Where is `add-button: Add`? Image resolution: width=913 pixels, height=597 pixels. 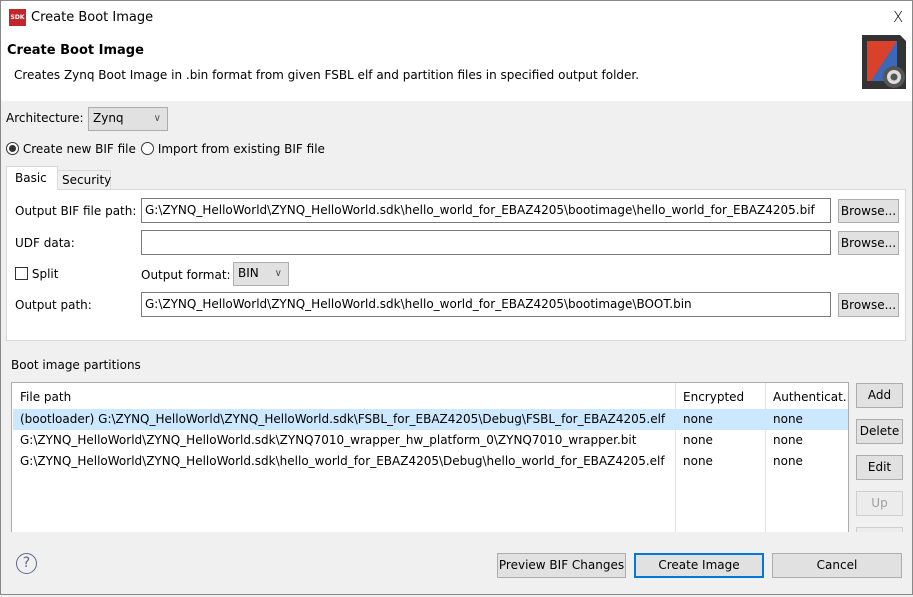 add-button: Add is located at coordinates (879, 395).